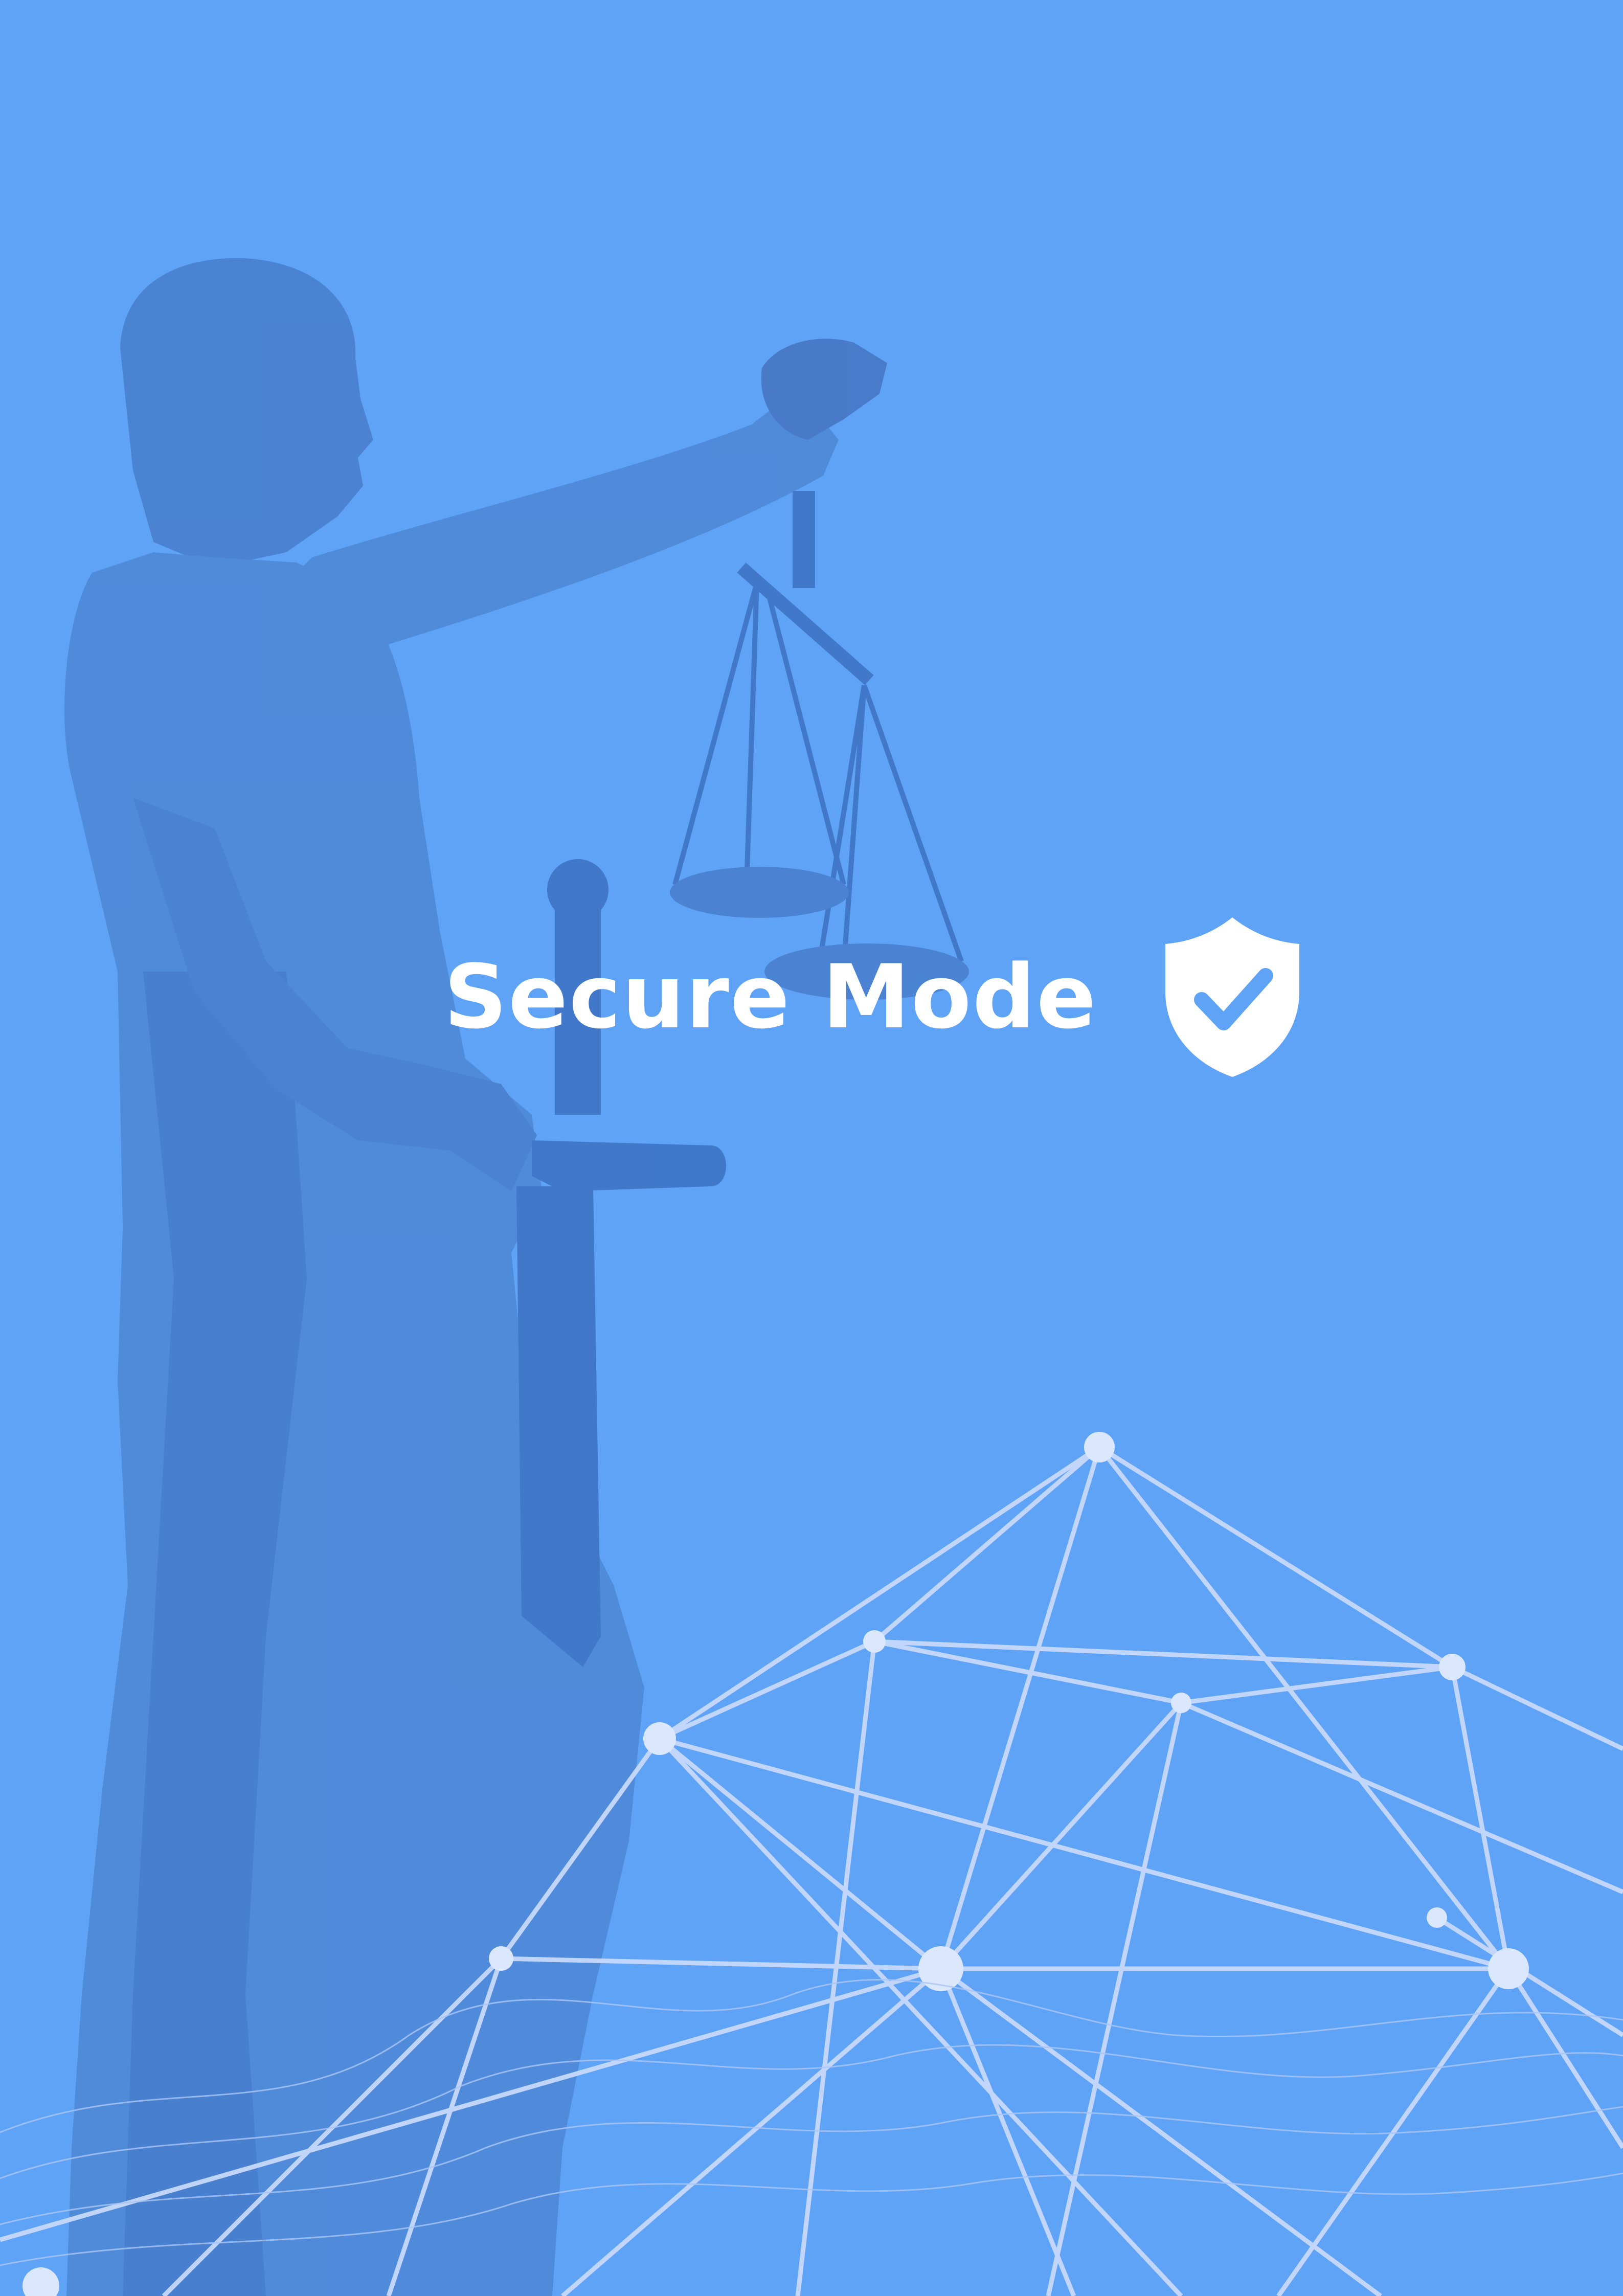 The width and height of the screenshot is (1623, 2296). What do you see at coordinates (770, 997) in the screenshot?
I see `secure-mode-title: Secure Mode` at bounding box center [770, 997].